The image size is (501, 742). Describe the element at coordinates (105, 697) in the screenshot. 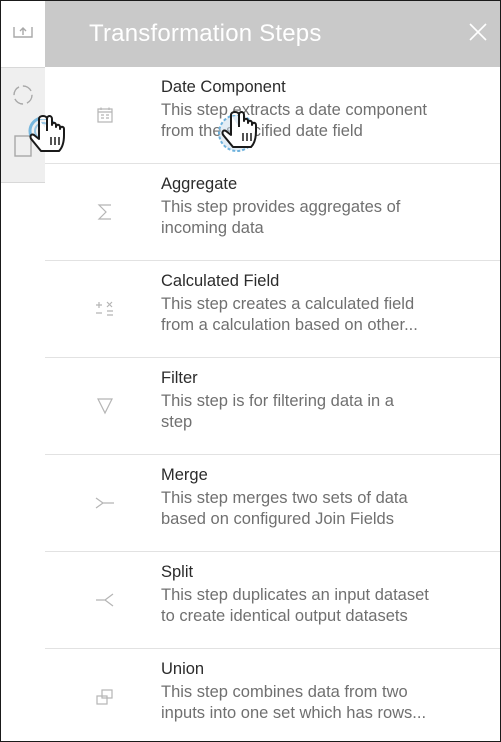

I see `union-icon` at that location.